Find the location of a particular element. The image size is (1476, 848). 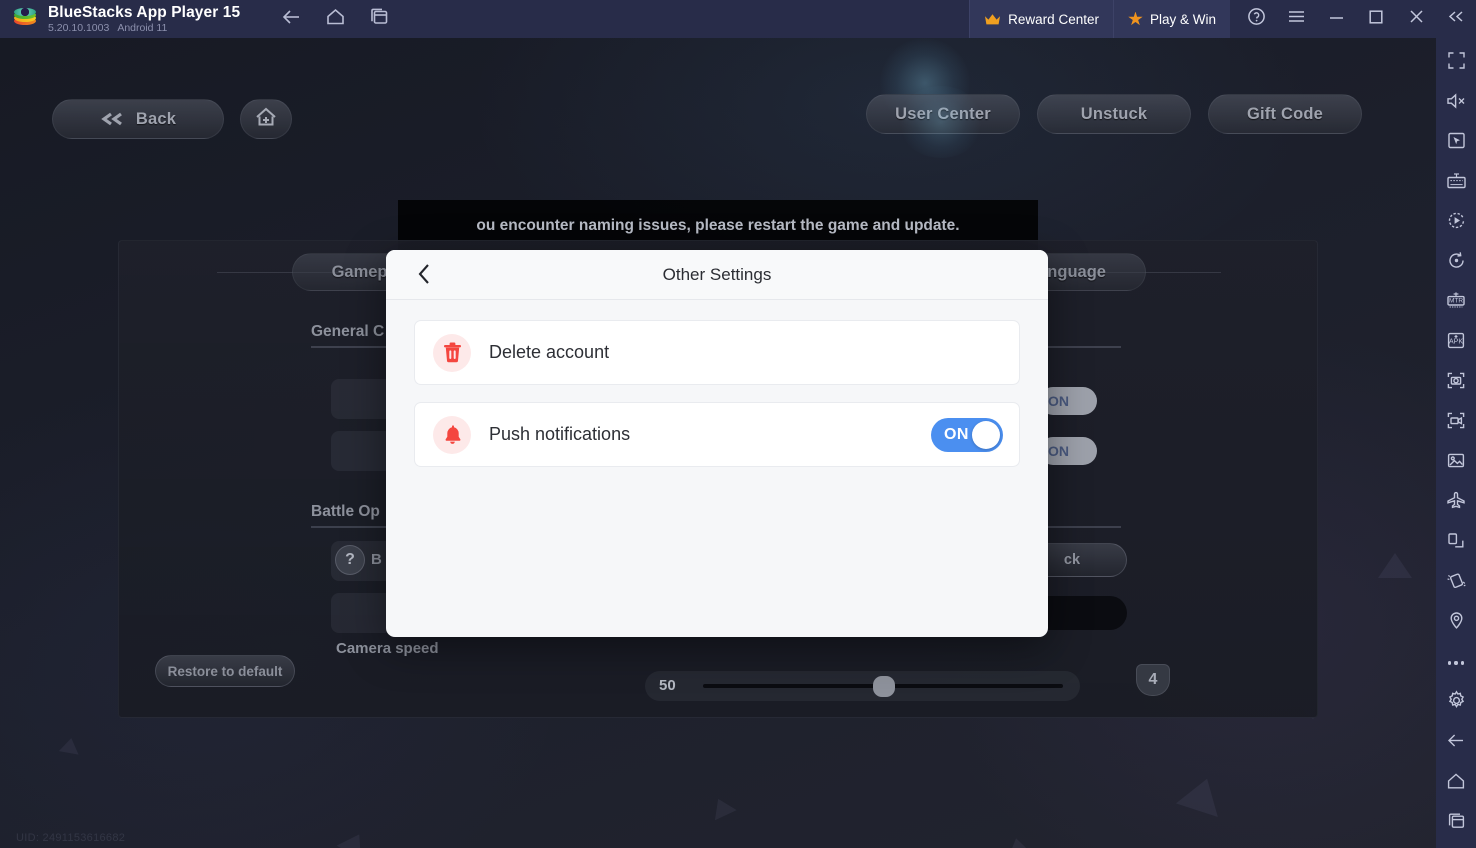

game-home-button is located at coordinates (266, 119).